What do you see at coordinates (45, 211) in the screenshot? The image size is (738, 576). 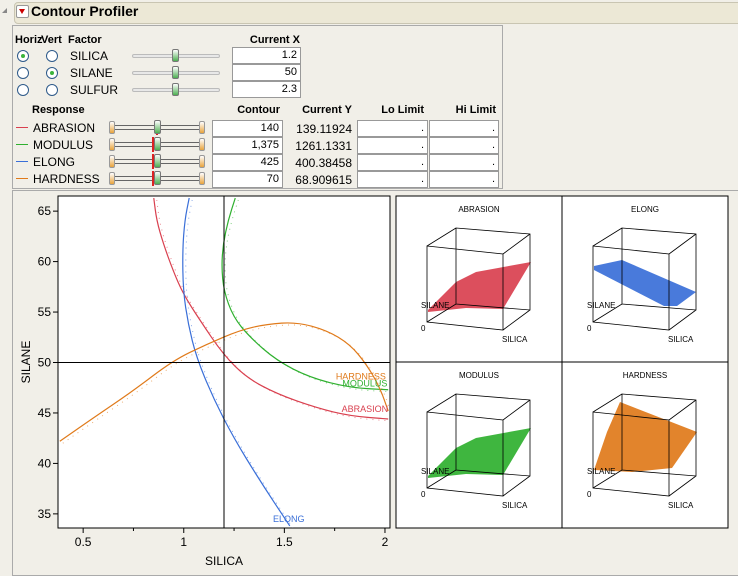 I see `y-tick-label: 65` at bounding box center [45, 211].